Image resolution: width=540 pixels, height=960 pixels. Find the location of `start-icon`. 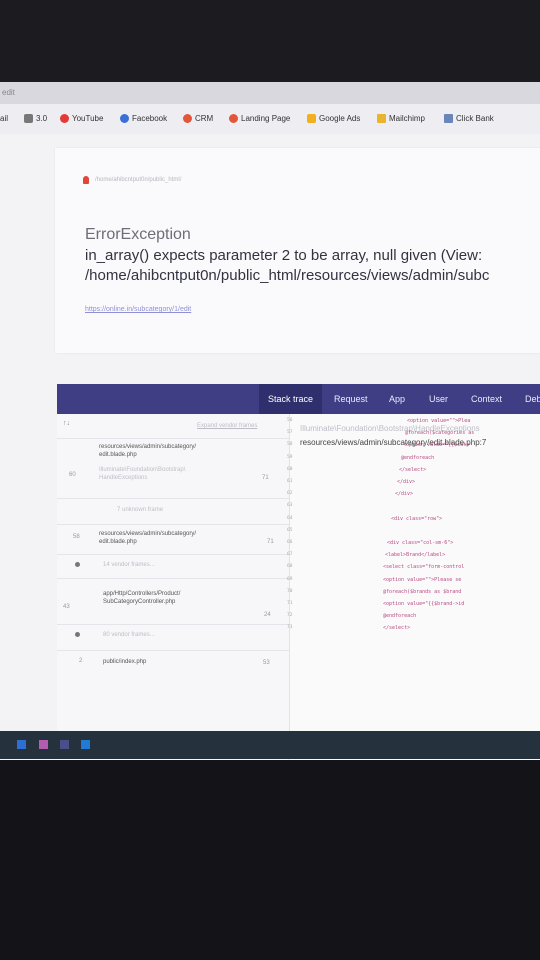

start-icon is located at coordinates (21, 744).